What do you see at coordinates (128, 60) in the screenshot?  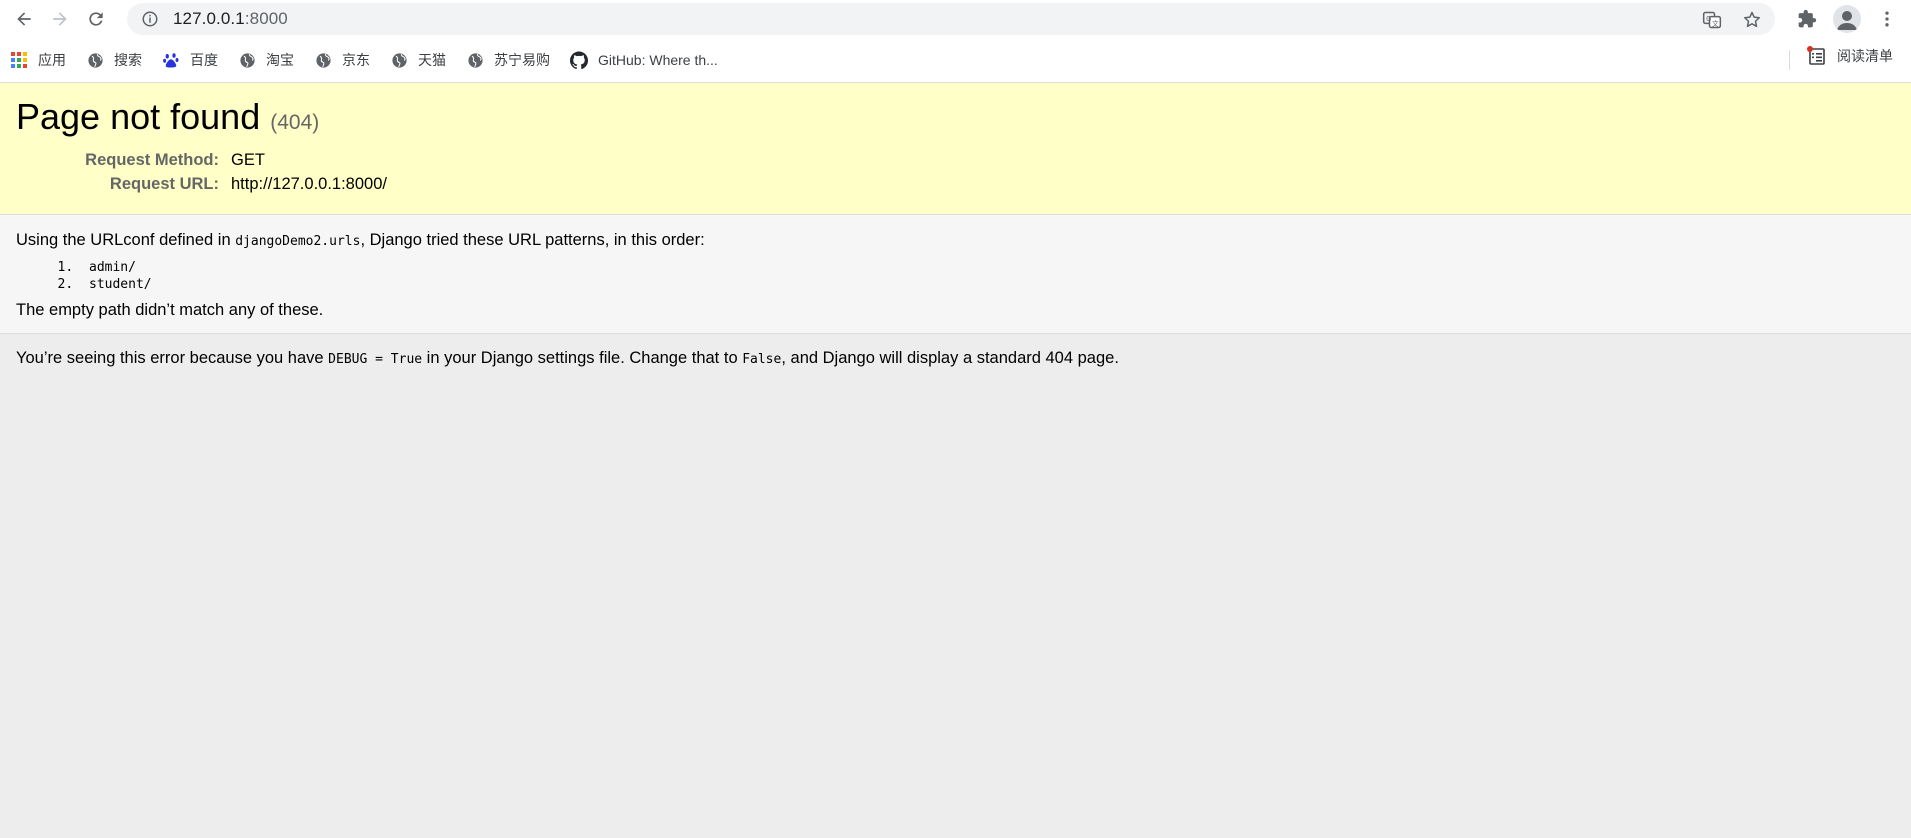 I see `bookmark-label: 搜索` at bounding box center [128, 60].